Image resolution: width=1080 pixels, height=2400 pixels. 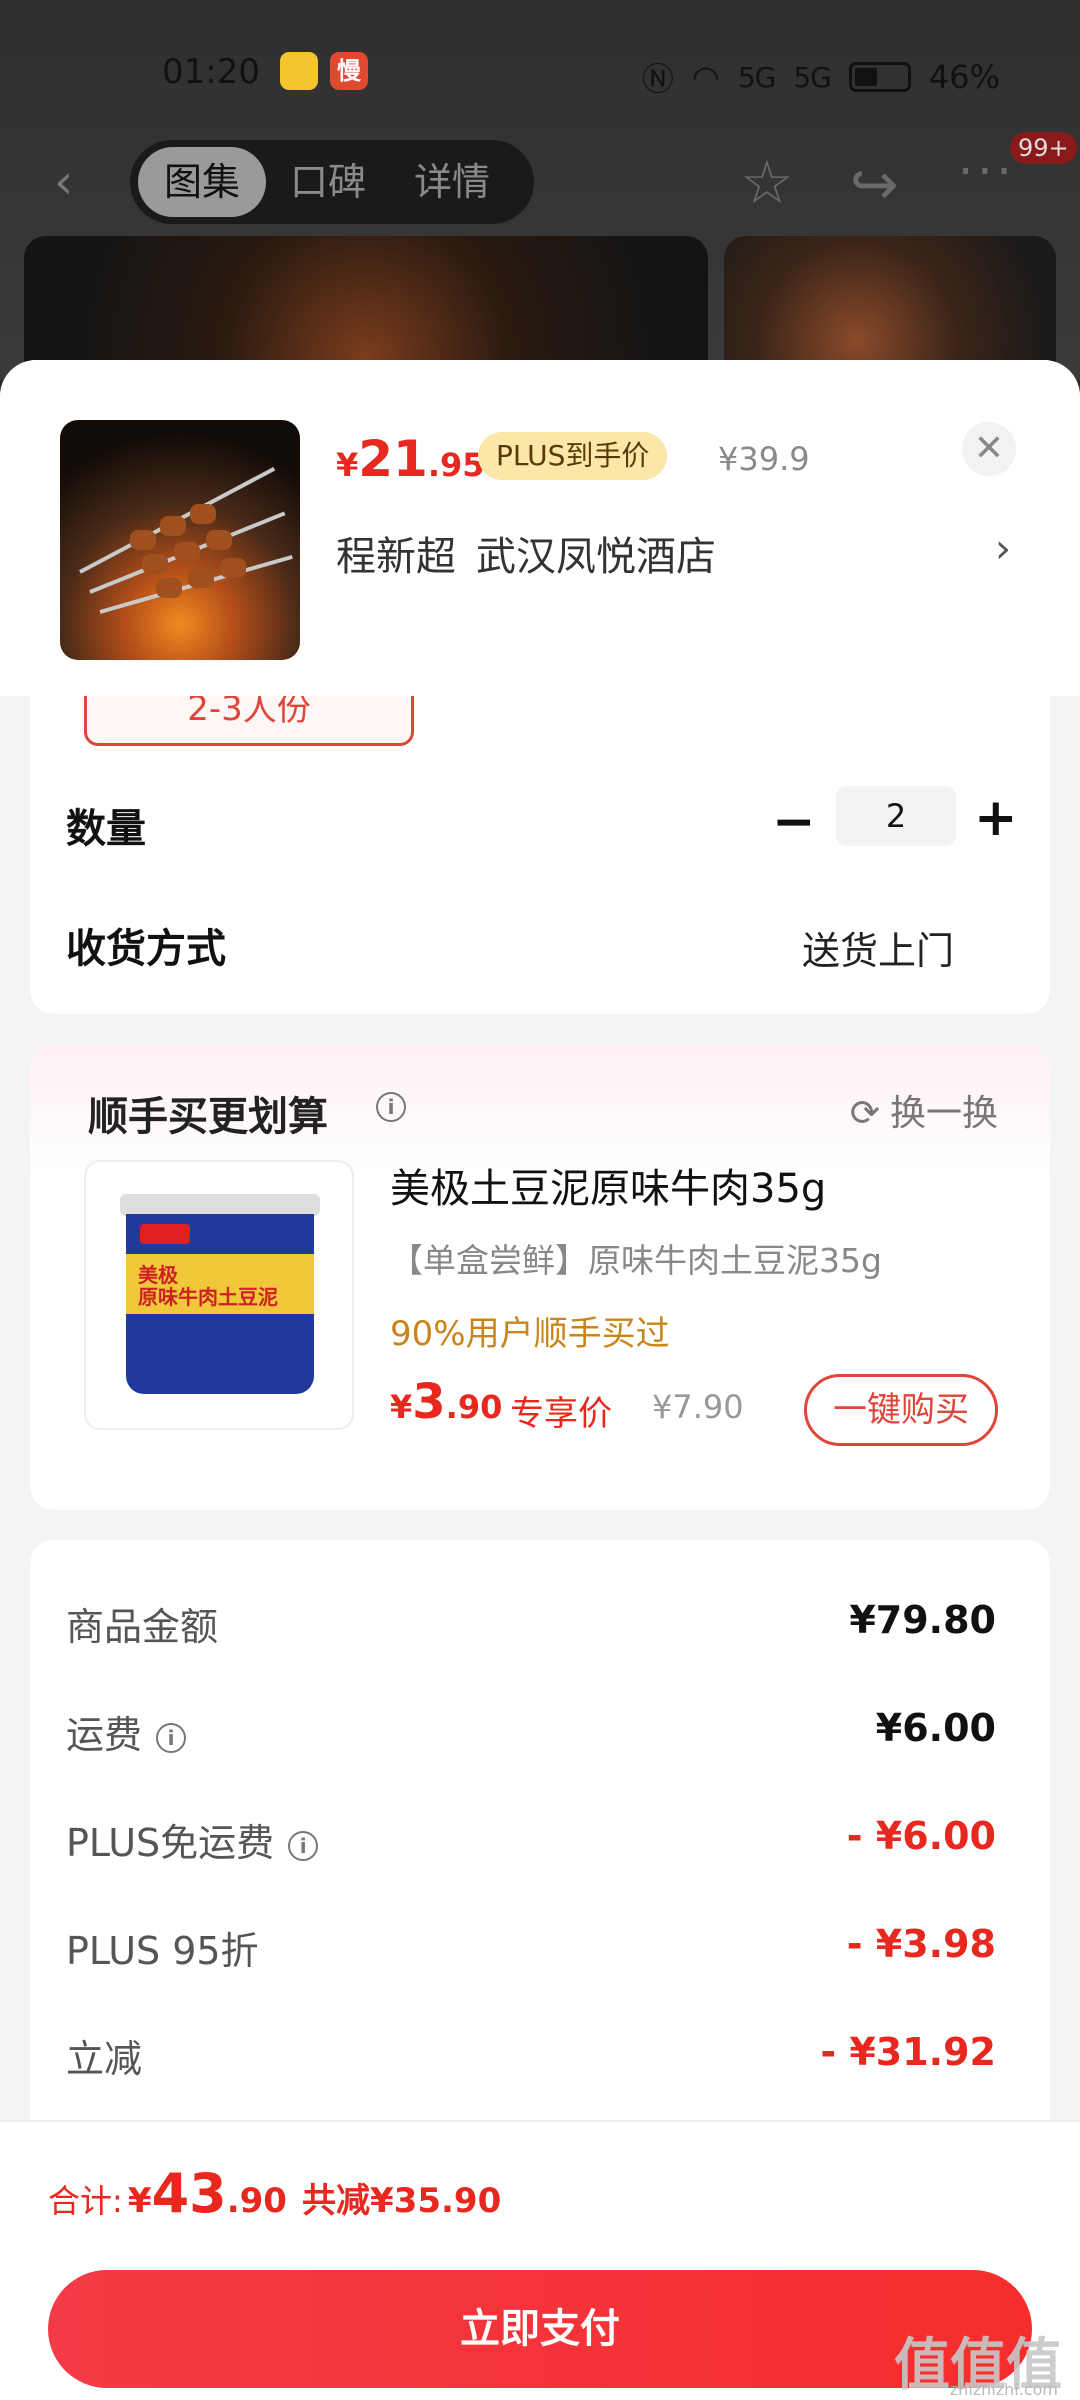 What do you see at coordinates (142, 1627) in the screenshot?
I see `fee-label-subtotal: 商品金额` at bounding box center [142, 1627].